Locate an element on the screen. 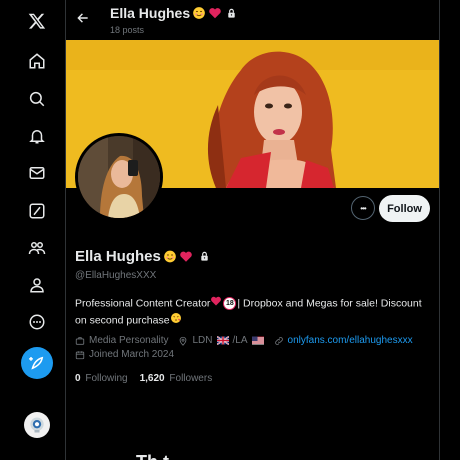 Image resolution: width=460 pixels, height=460 pixels. age-18-badge-icon: 18 is located at coordinates (230, 303).